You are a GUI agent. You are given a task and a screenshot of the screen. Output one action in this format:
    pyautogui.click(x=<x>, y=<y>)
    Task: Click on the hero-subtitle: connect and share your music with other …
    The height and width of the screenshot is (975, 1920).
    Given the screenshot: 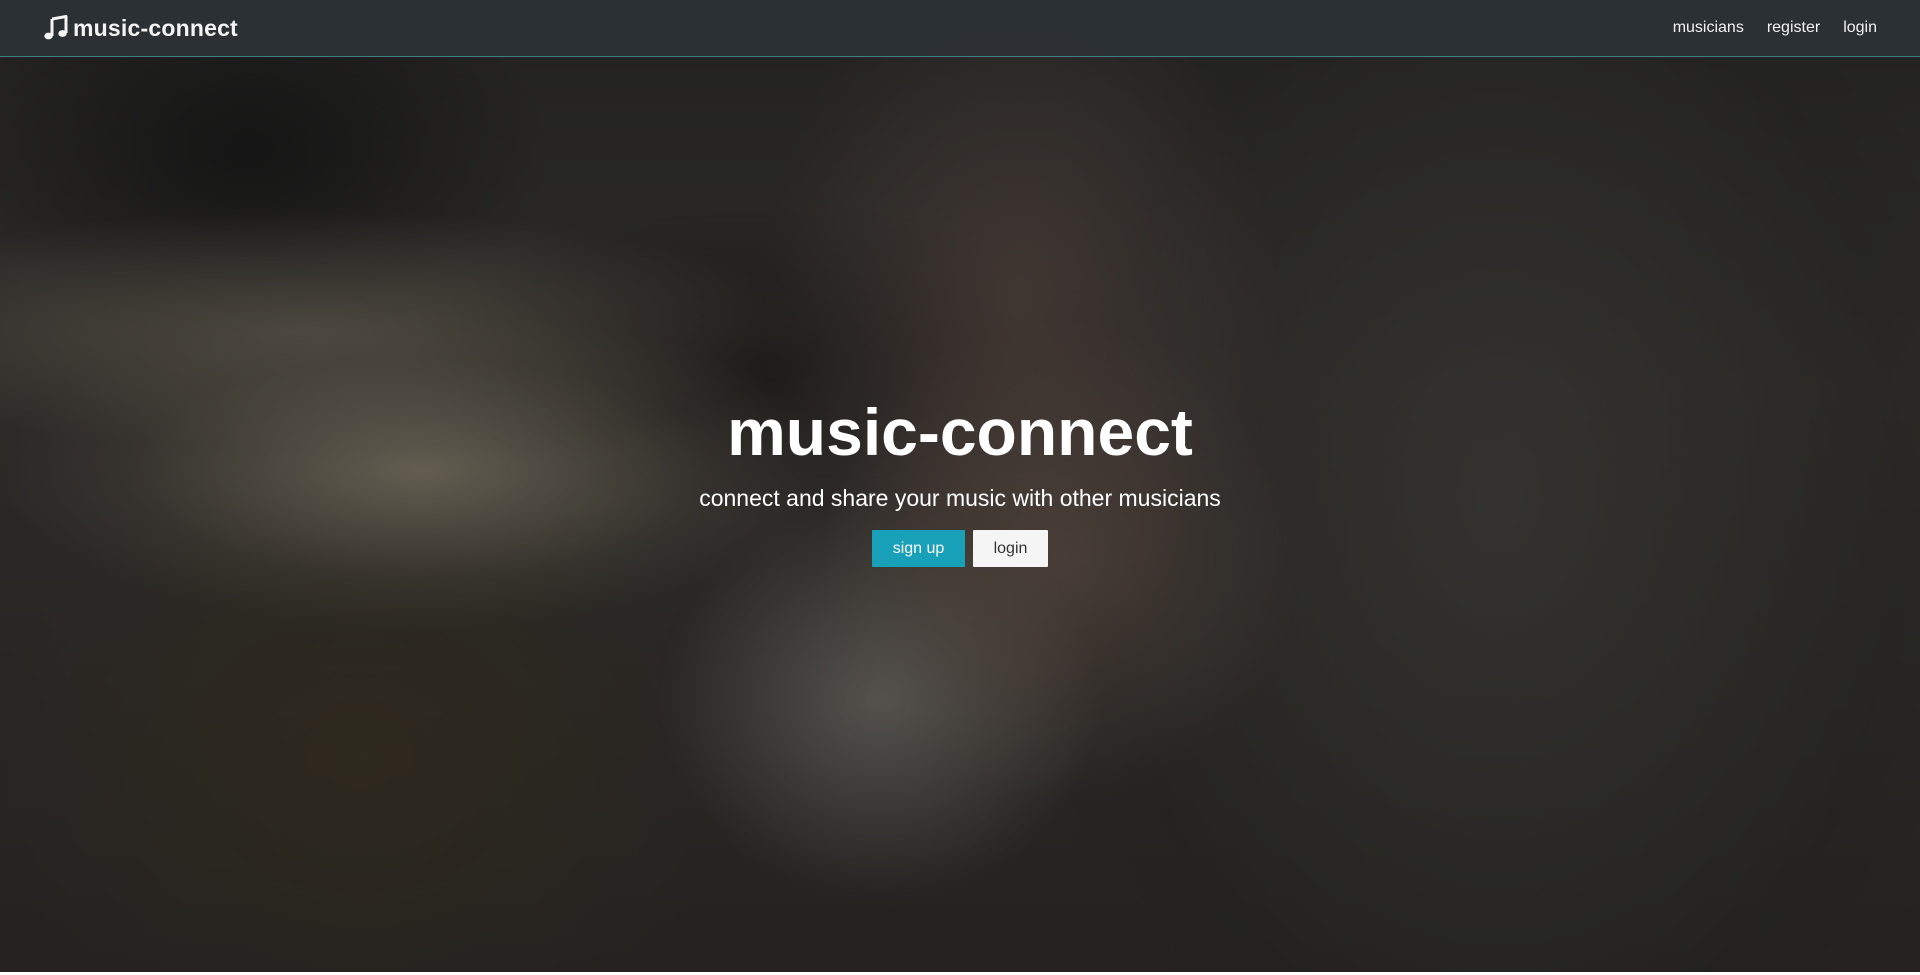 What is the action you would take?
    pyautogui.click(x=960, y=498)
    